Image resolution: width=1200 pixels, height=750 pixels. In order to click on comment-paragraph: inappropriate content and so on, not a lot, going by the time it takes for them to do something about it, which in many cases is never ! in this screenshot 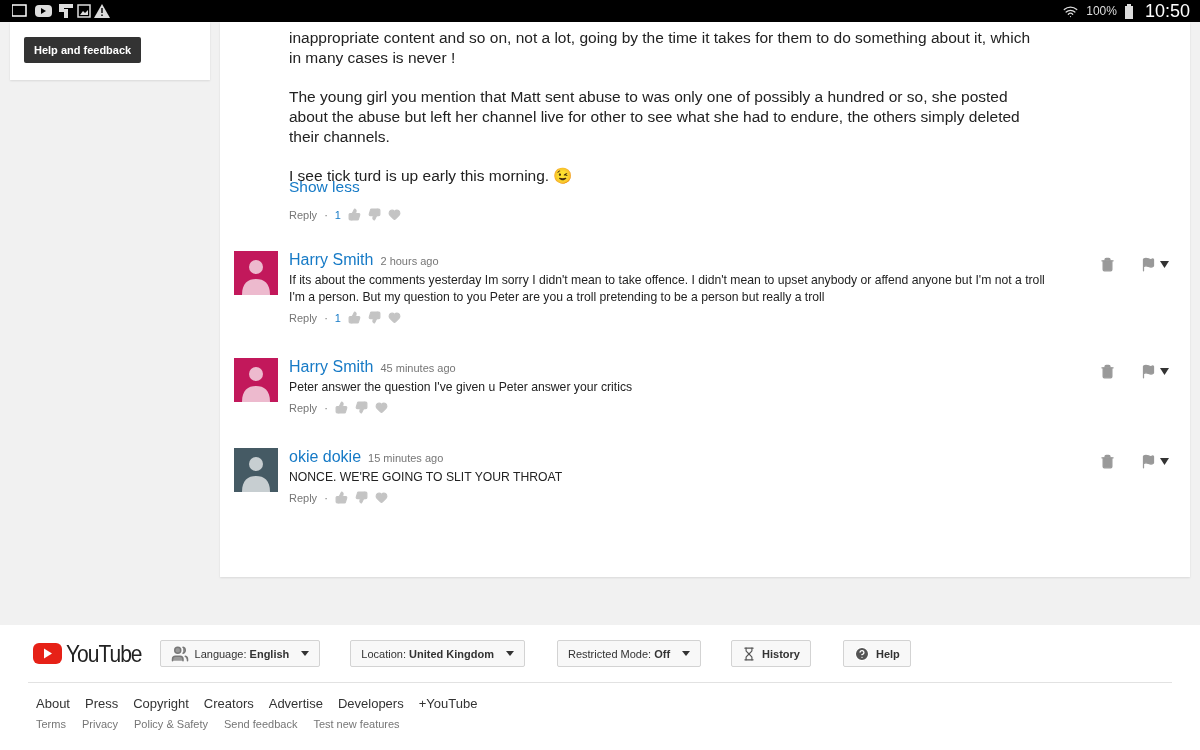, I will do `click(660, 48)`.